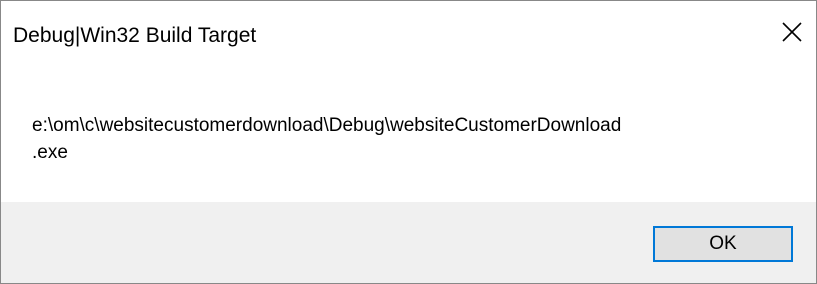  I want to click on close-button, so click(792, 32).